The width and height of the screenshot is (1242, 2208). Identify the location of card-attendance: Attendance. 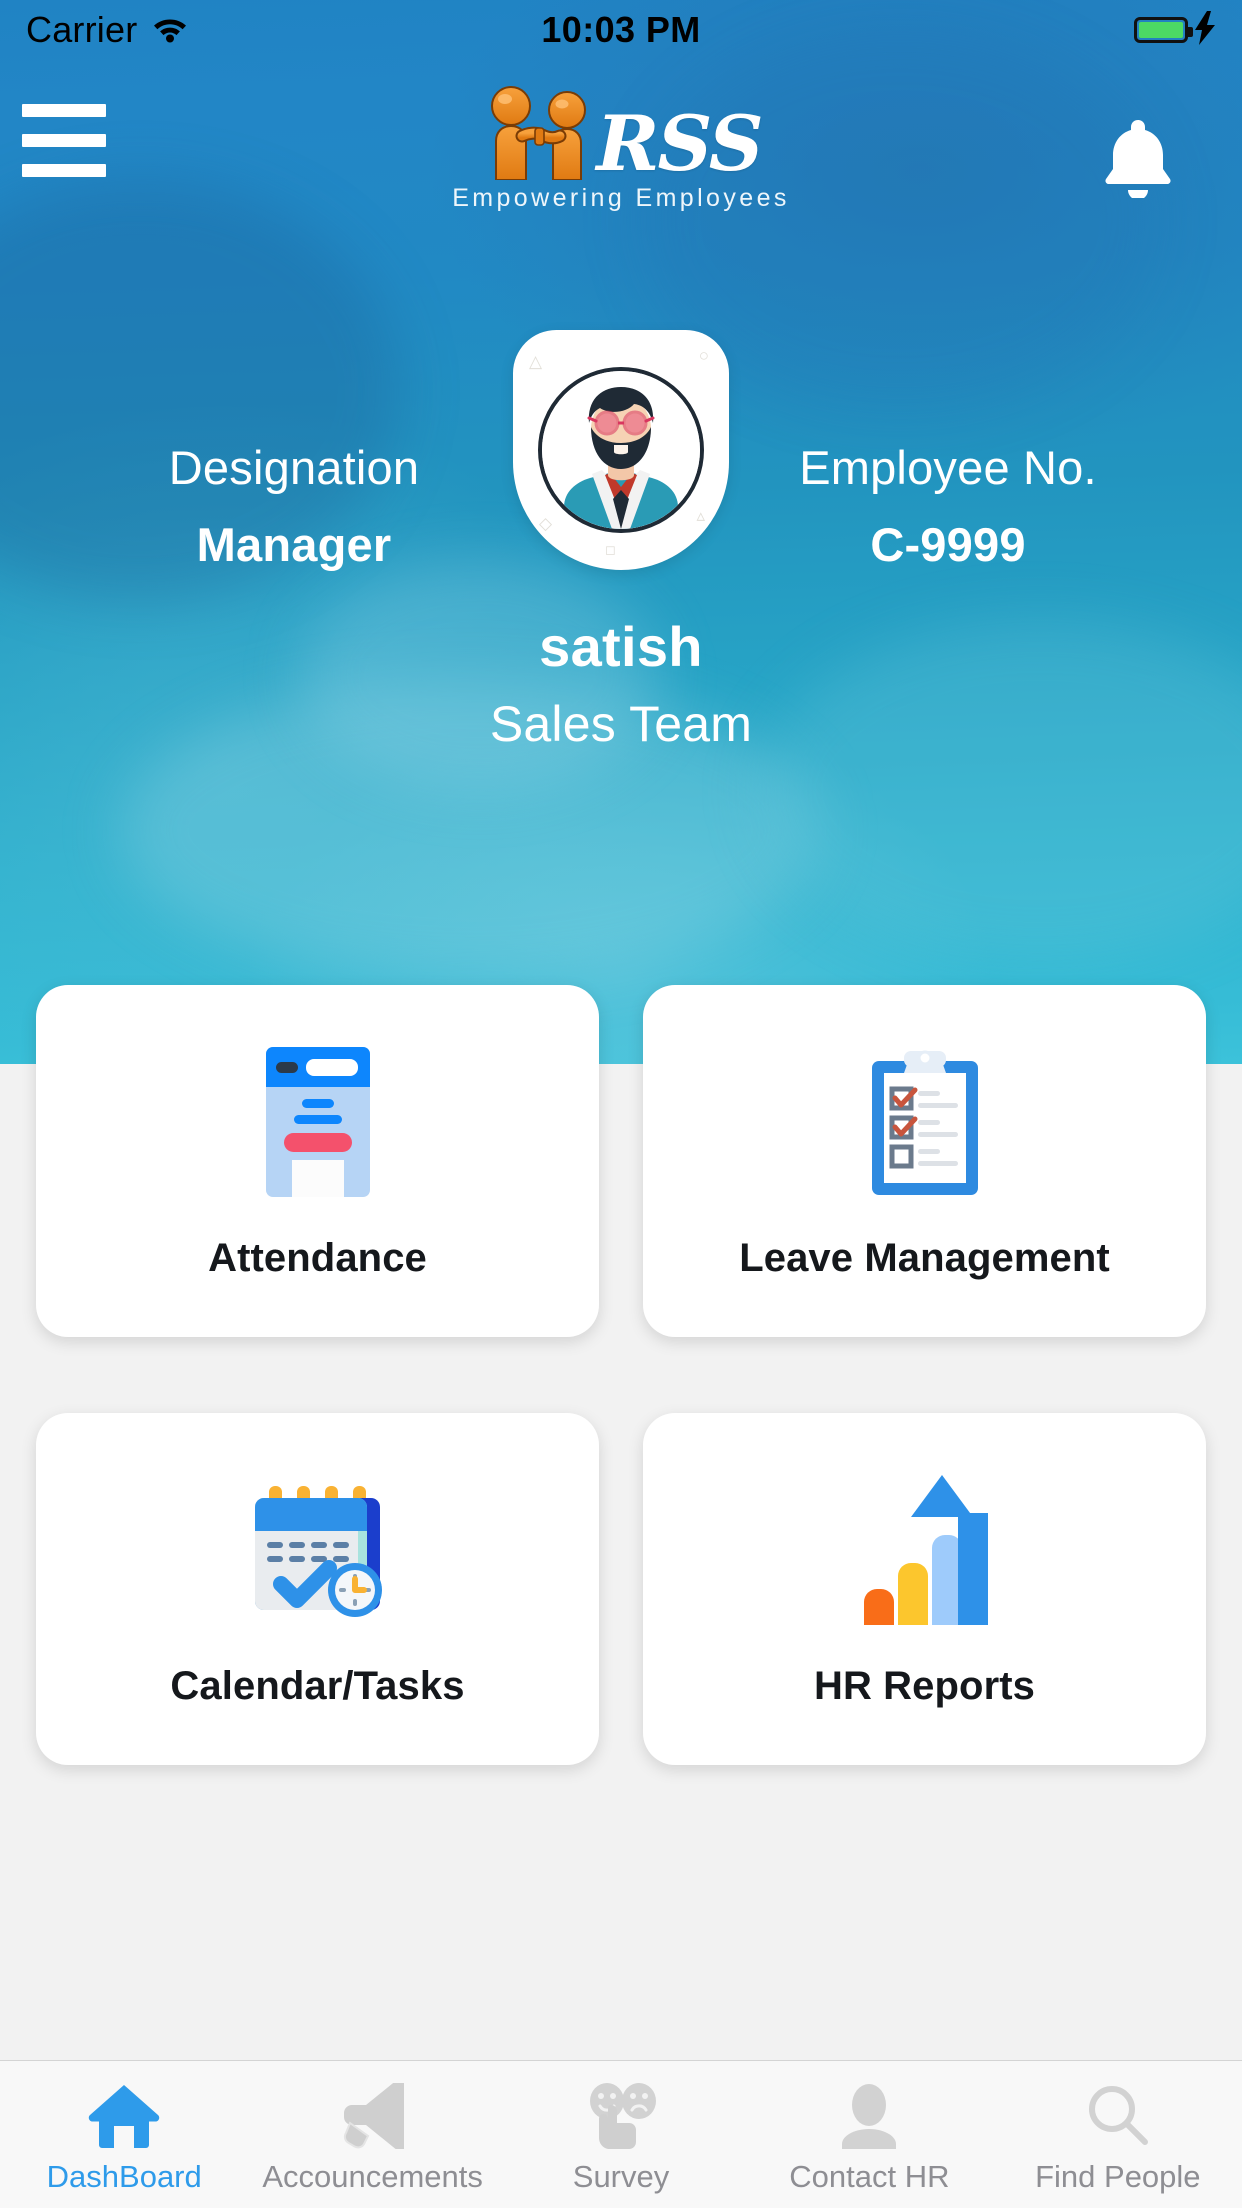
(317, 1161).